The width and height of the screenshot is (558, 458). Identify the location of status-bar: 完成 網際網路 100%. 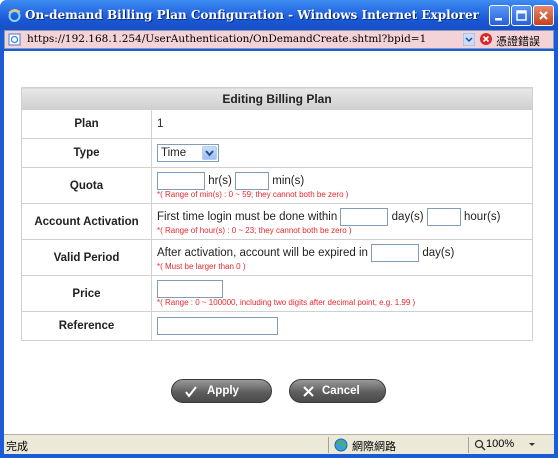
(279, 444).